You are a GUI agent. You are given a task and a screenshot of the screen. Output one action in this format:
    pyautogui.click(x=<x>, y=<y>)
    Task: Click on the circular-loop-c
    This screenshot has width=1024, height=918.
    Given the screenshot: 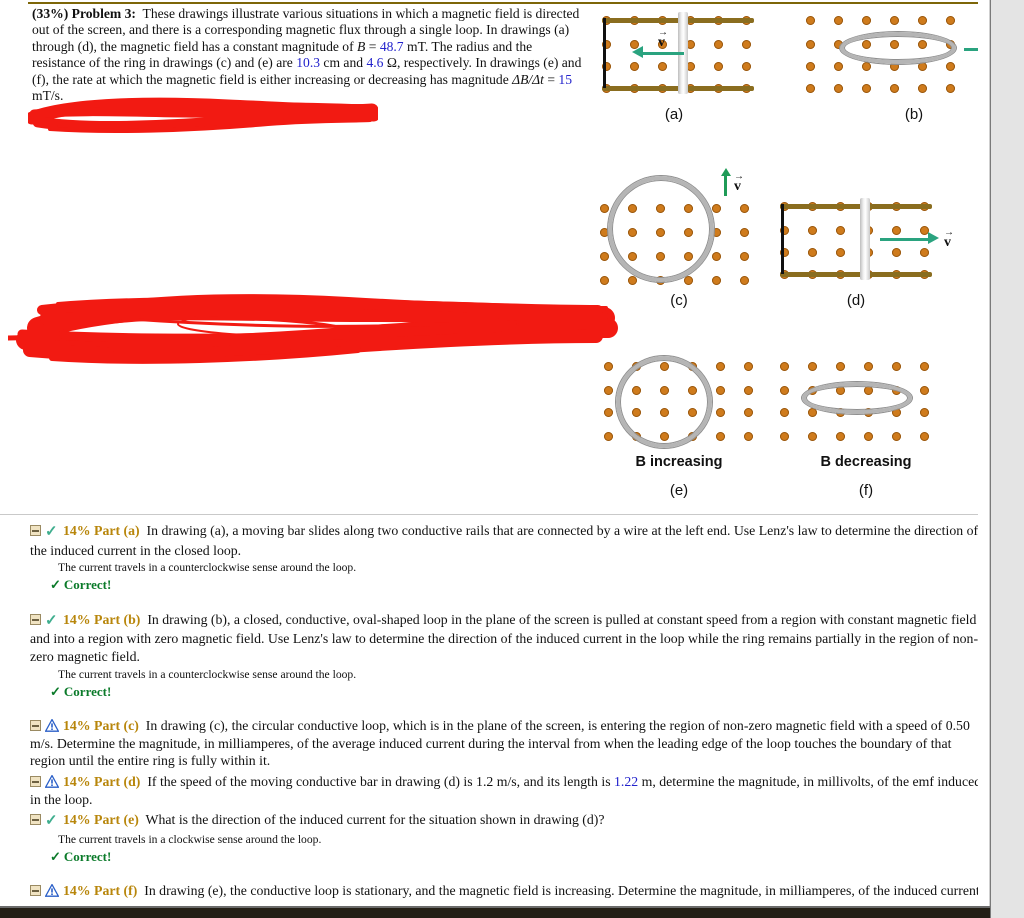 What is the action you would take?
    pyautogui.click(x=661, y=229)
    